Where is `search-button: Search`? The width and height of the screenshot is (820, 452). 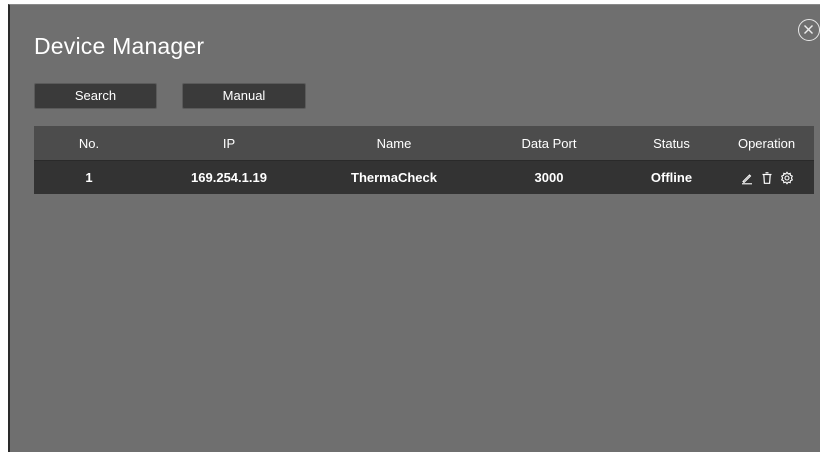
search-button: Search is located at coordinates (95, 96).